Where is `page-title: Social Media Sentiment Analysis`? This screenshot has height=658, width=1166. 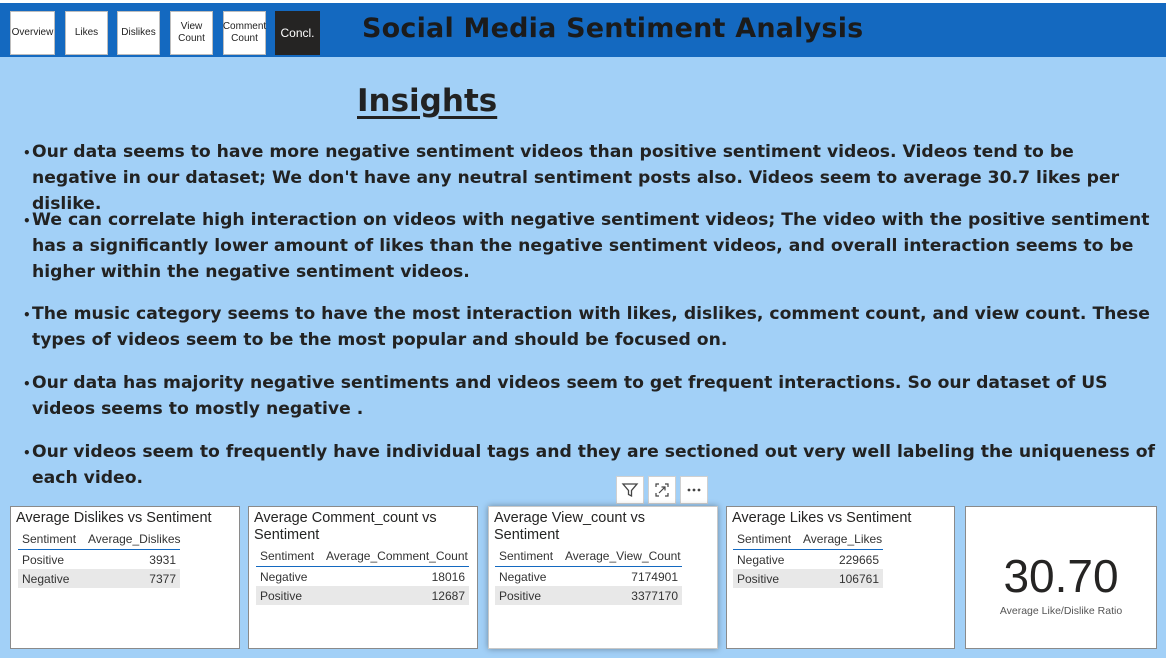 page-title: Social Media Sentiment Analysis is located at coordinates (613, 28).